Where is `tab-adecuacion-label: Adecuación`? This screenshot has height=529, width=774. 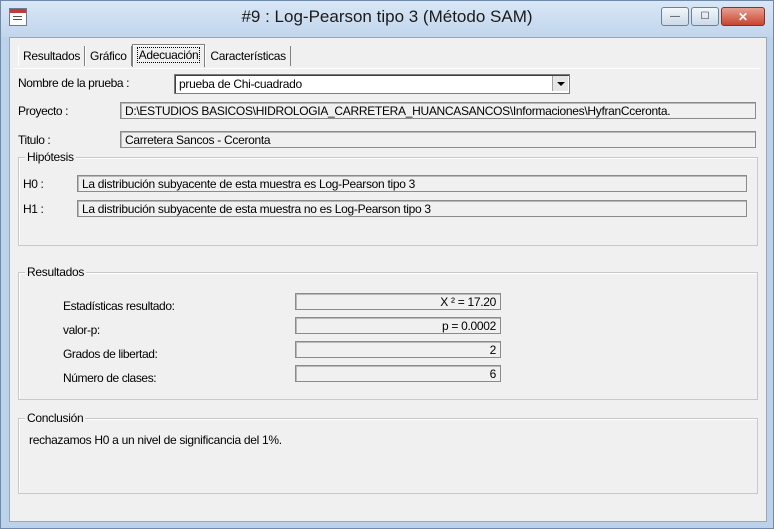
tab-adecuacion-label: Adecuación is located at coordinates (168, 55).